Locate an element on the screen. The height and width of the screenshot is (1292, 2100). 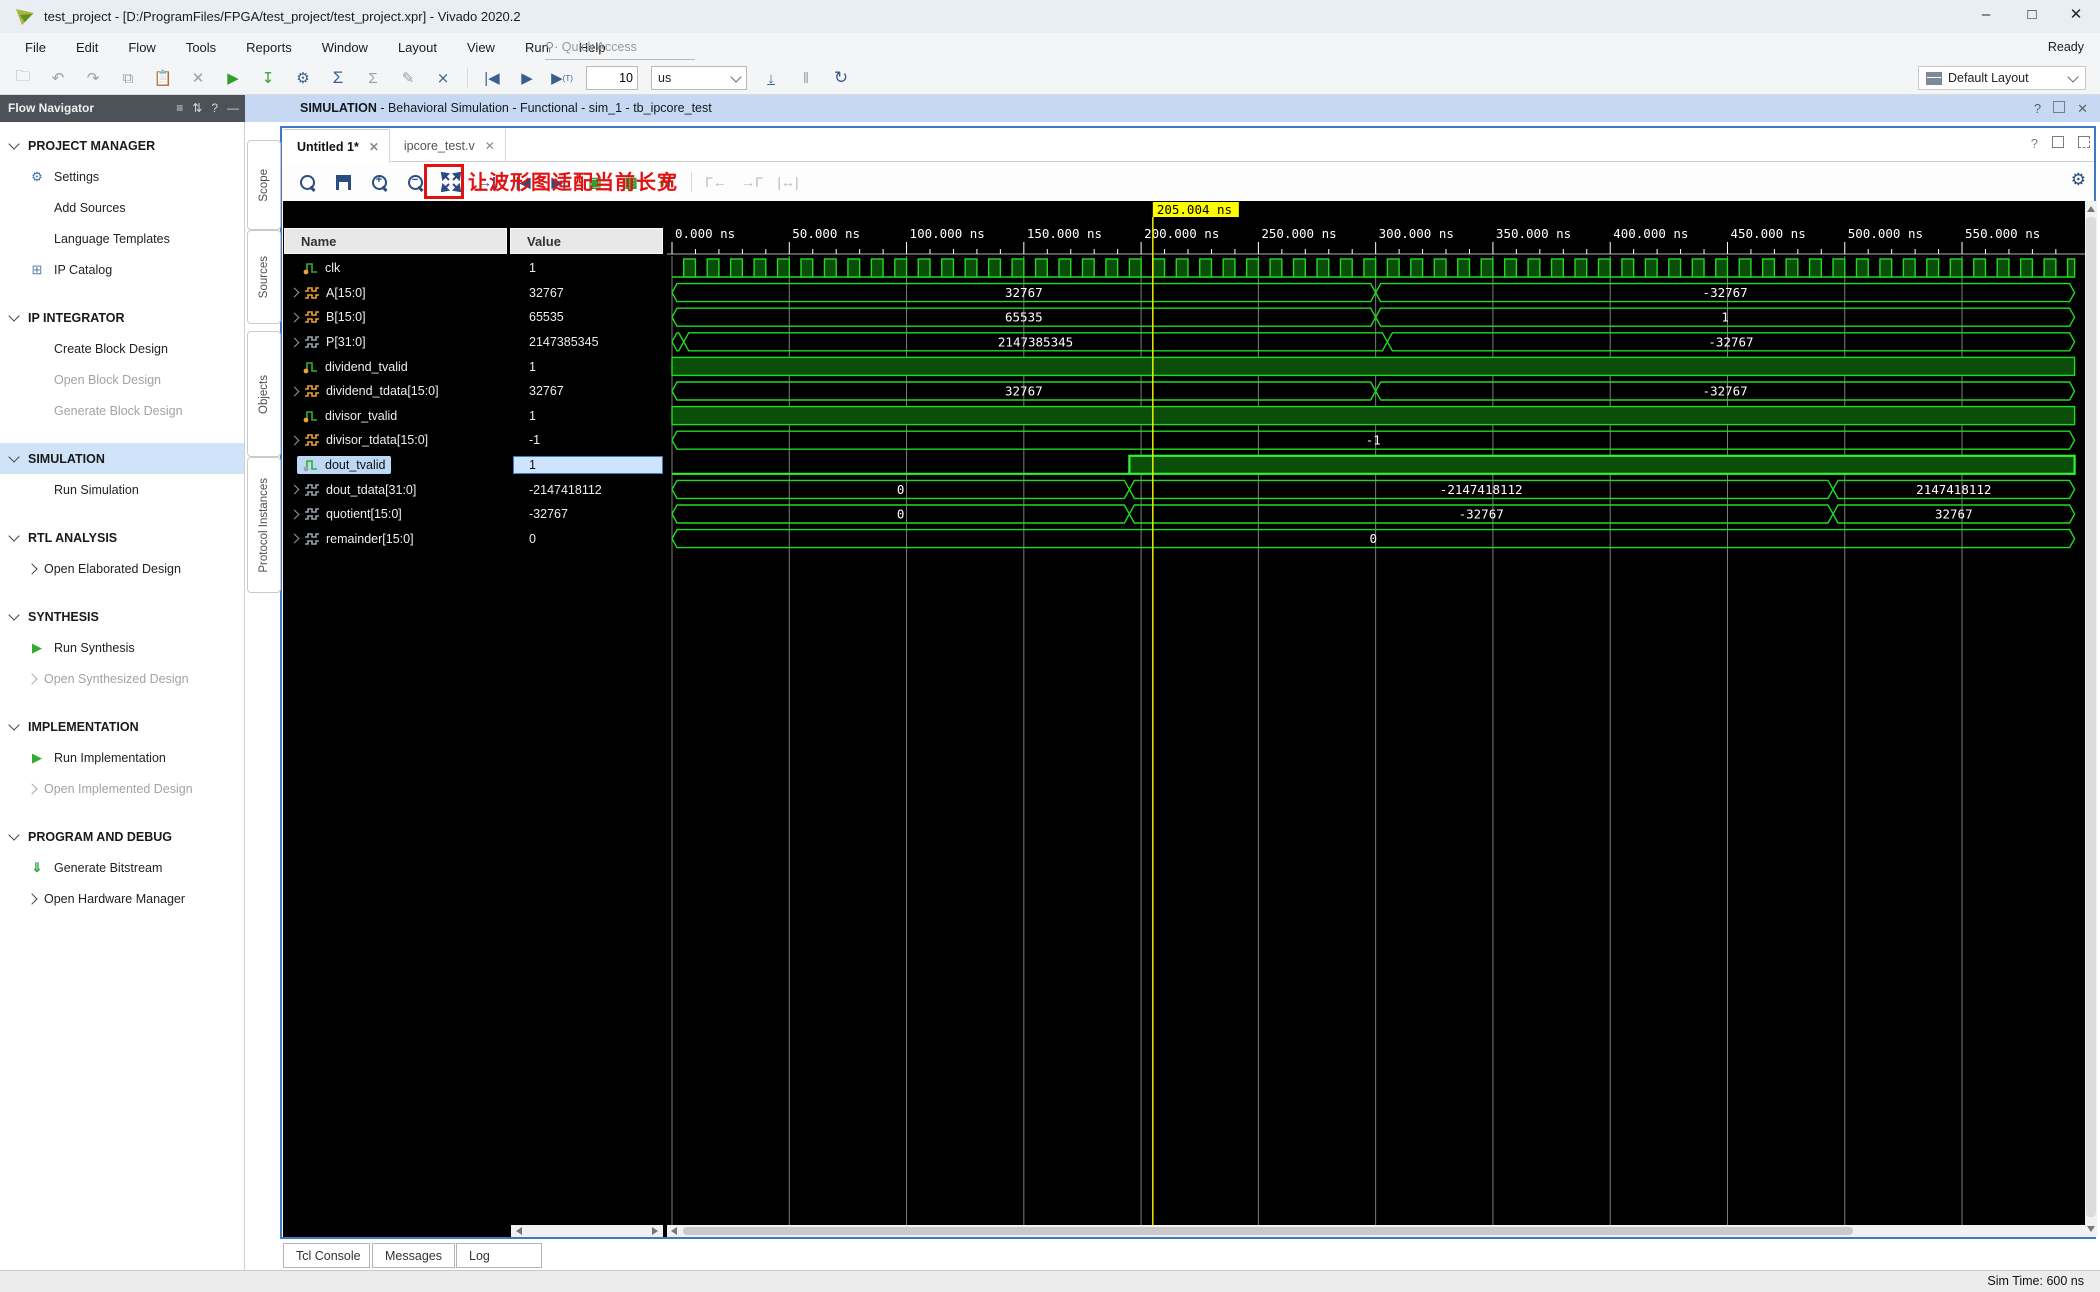
step-to-icon: ↓ is located at coordinates (771, 78).